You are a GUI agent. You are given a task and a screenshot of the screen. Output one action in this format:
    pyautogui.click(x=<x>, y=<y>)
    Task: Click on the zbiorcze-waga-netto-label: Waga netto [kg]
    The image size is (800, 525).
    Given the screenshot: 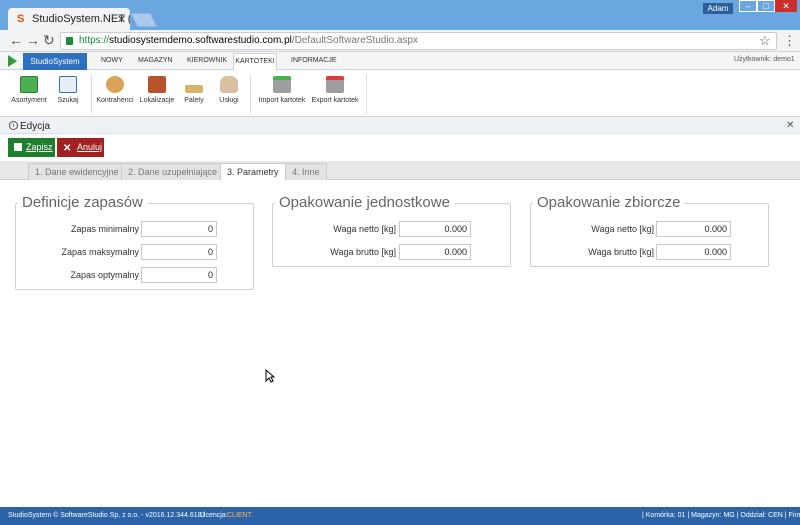 What is the action you would take?
    pyautogui.click(x=622, y=229)
    